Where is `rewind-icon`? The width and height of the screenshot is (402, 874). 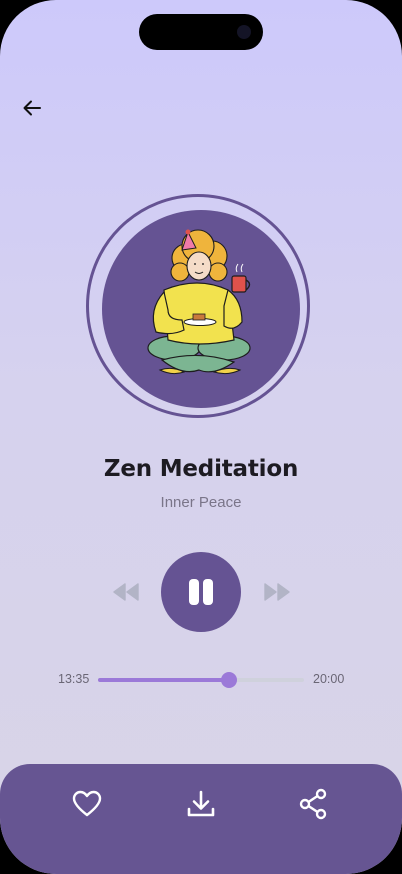 rewind-icon is located at coordinates (126, 592).